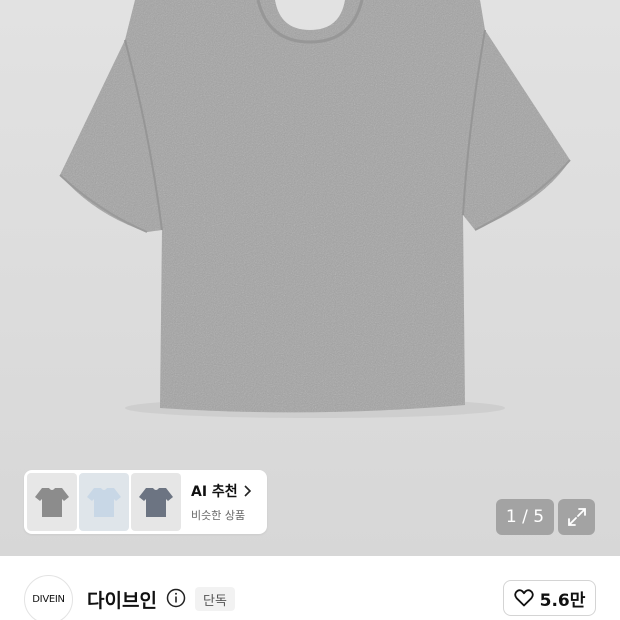 The image size is (620, 620). I want to click on navy-tshirt-thumb-icon, so click(156, 502).